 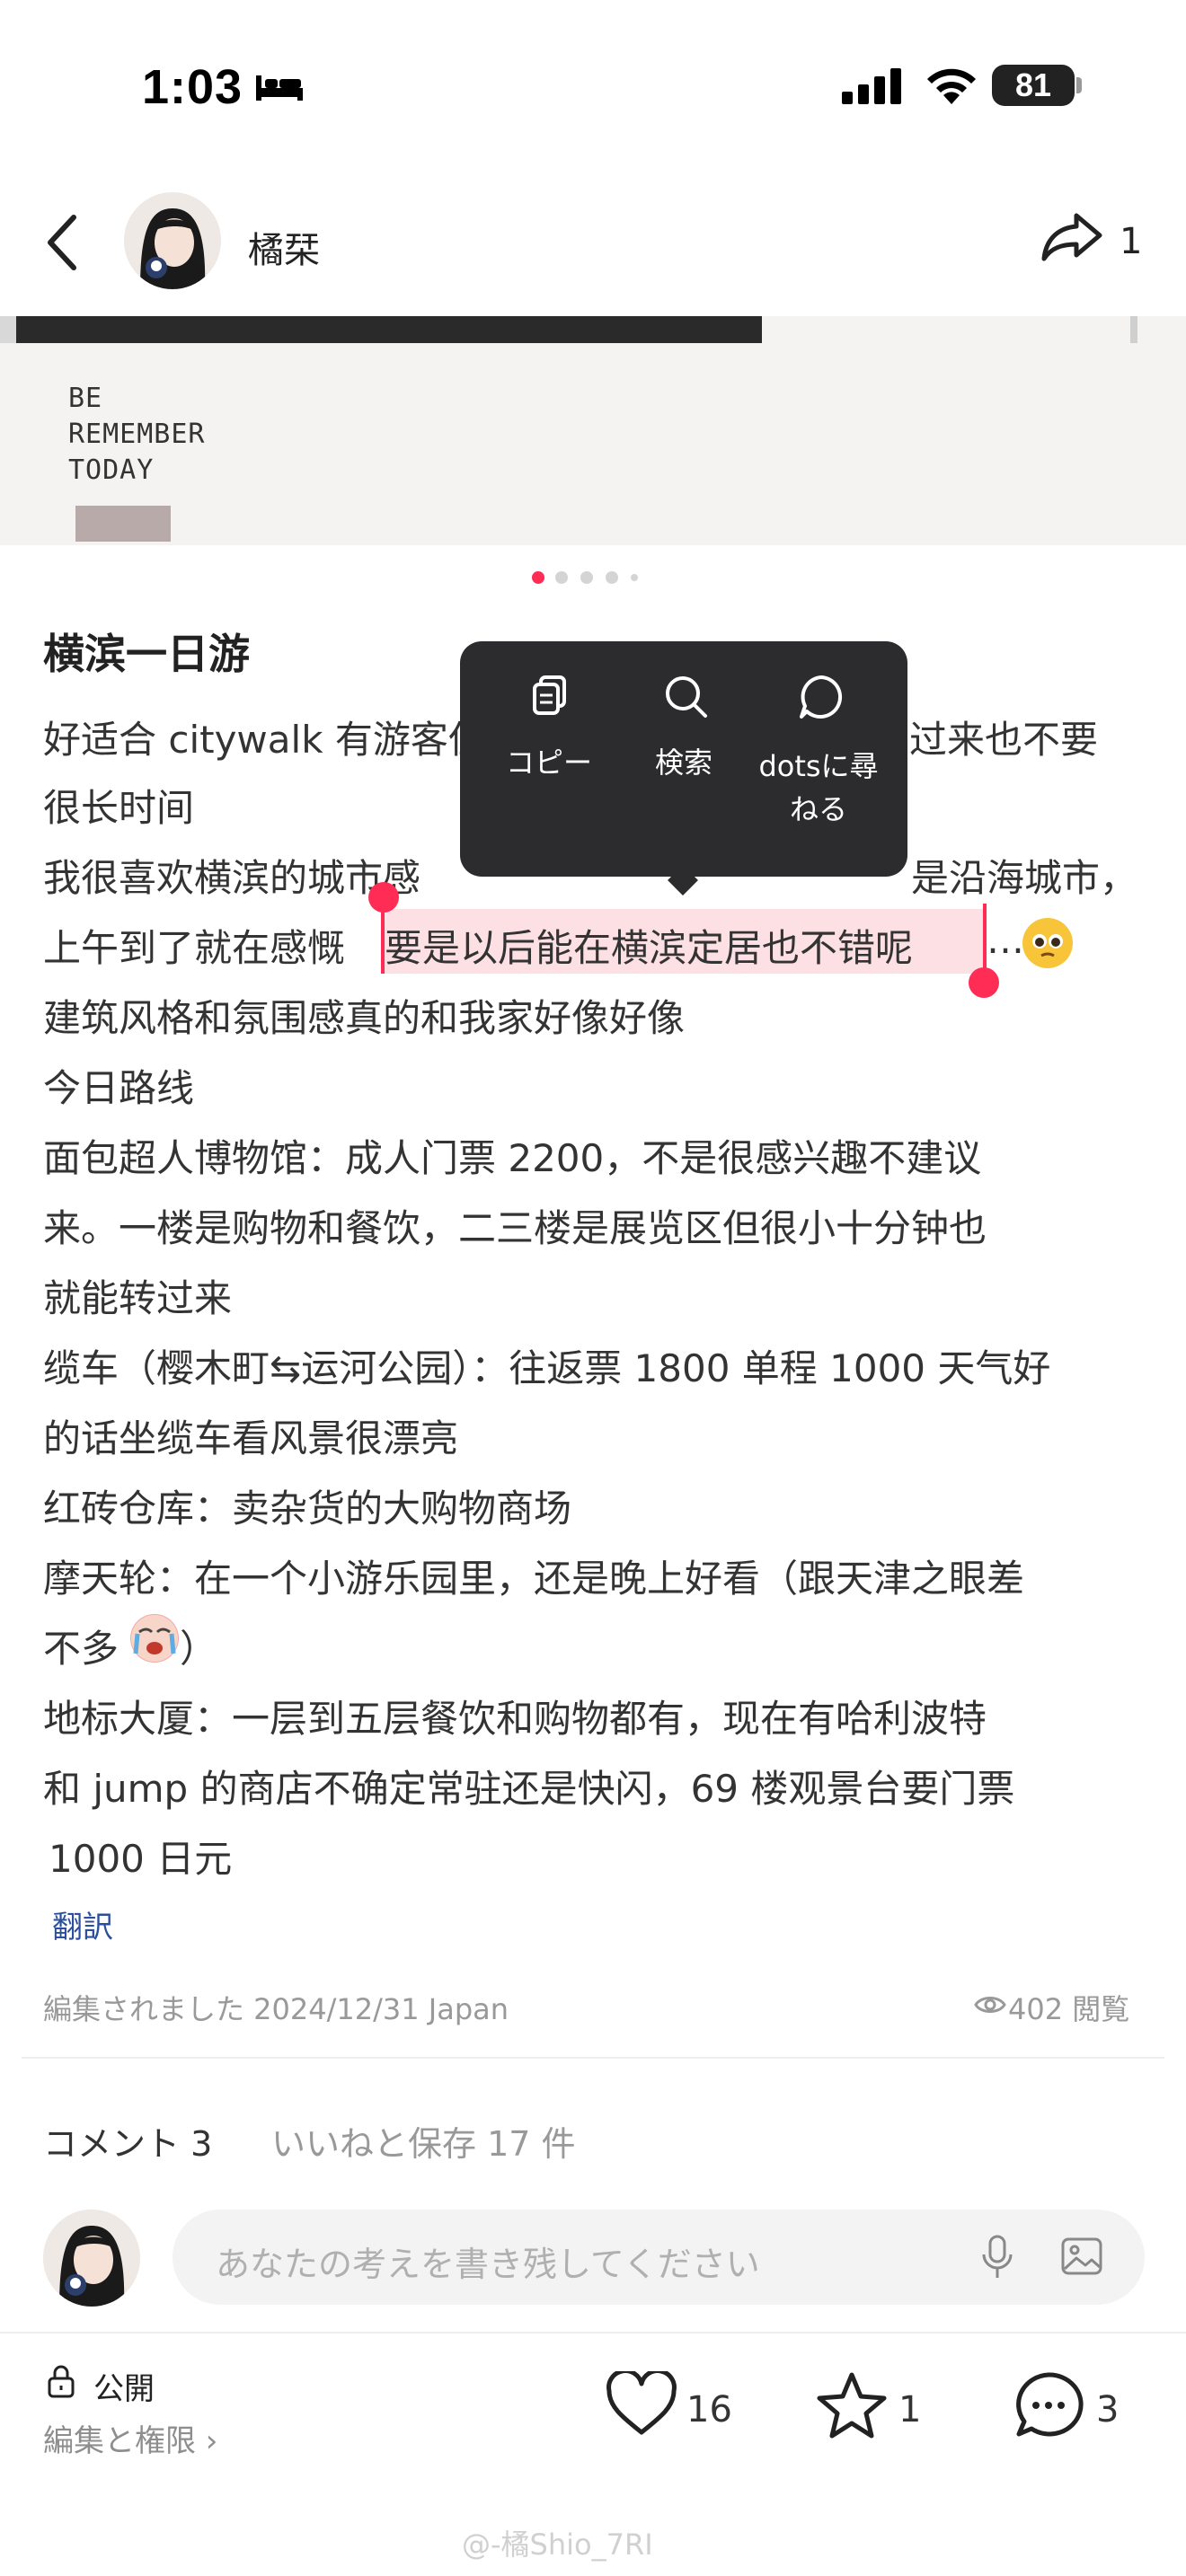 What do you see at coordinates (231, 875) in the screenshot?
I see `body-line: 我很喜欢横滨的城市感` at bounding box center [231, 875].